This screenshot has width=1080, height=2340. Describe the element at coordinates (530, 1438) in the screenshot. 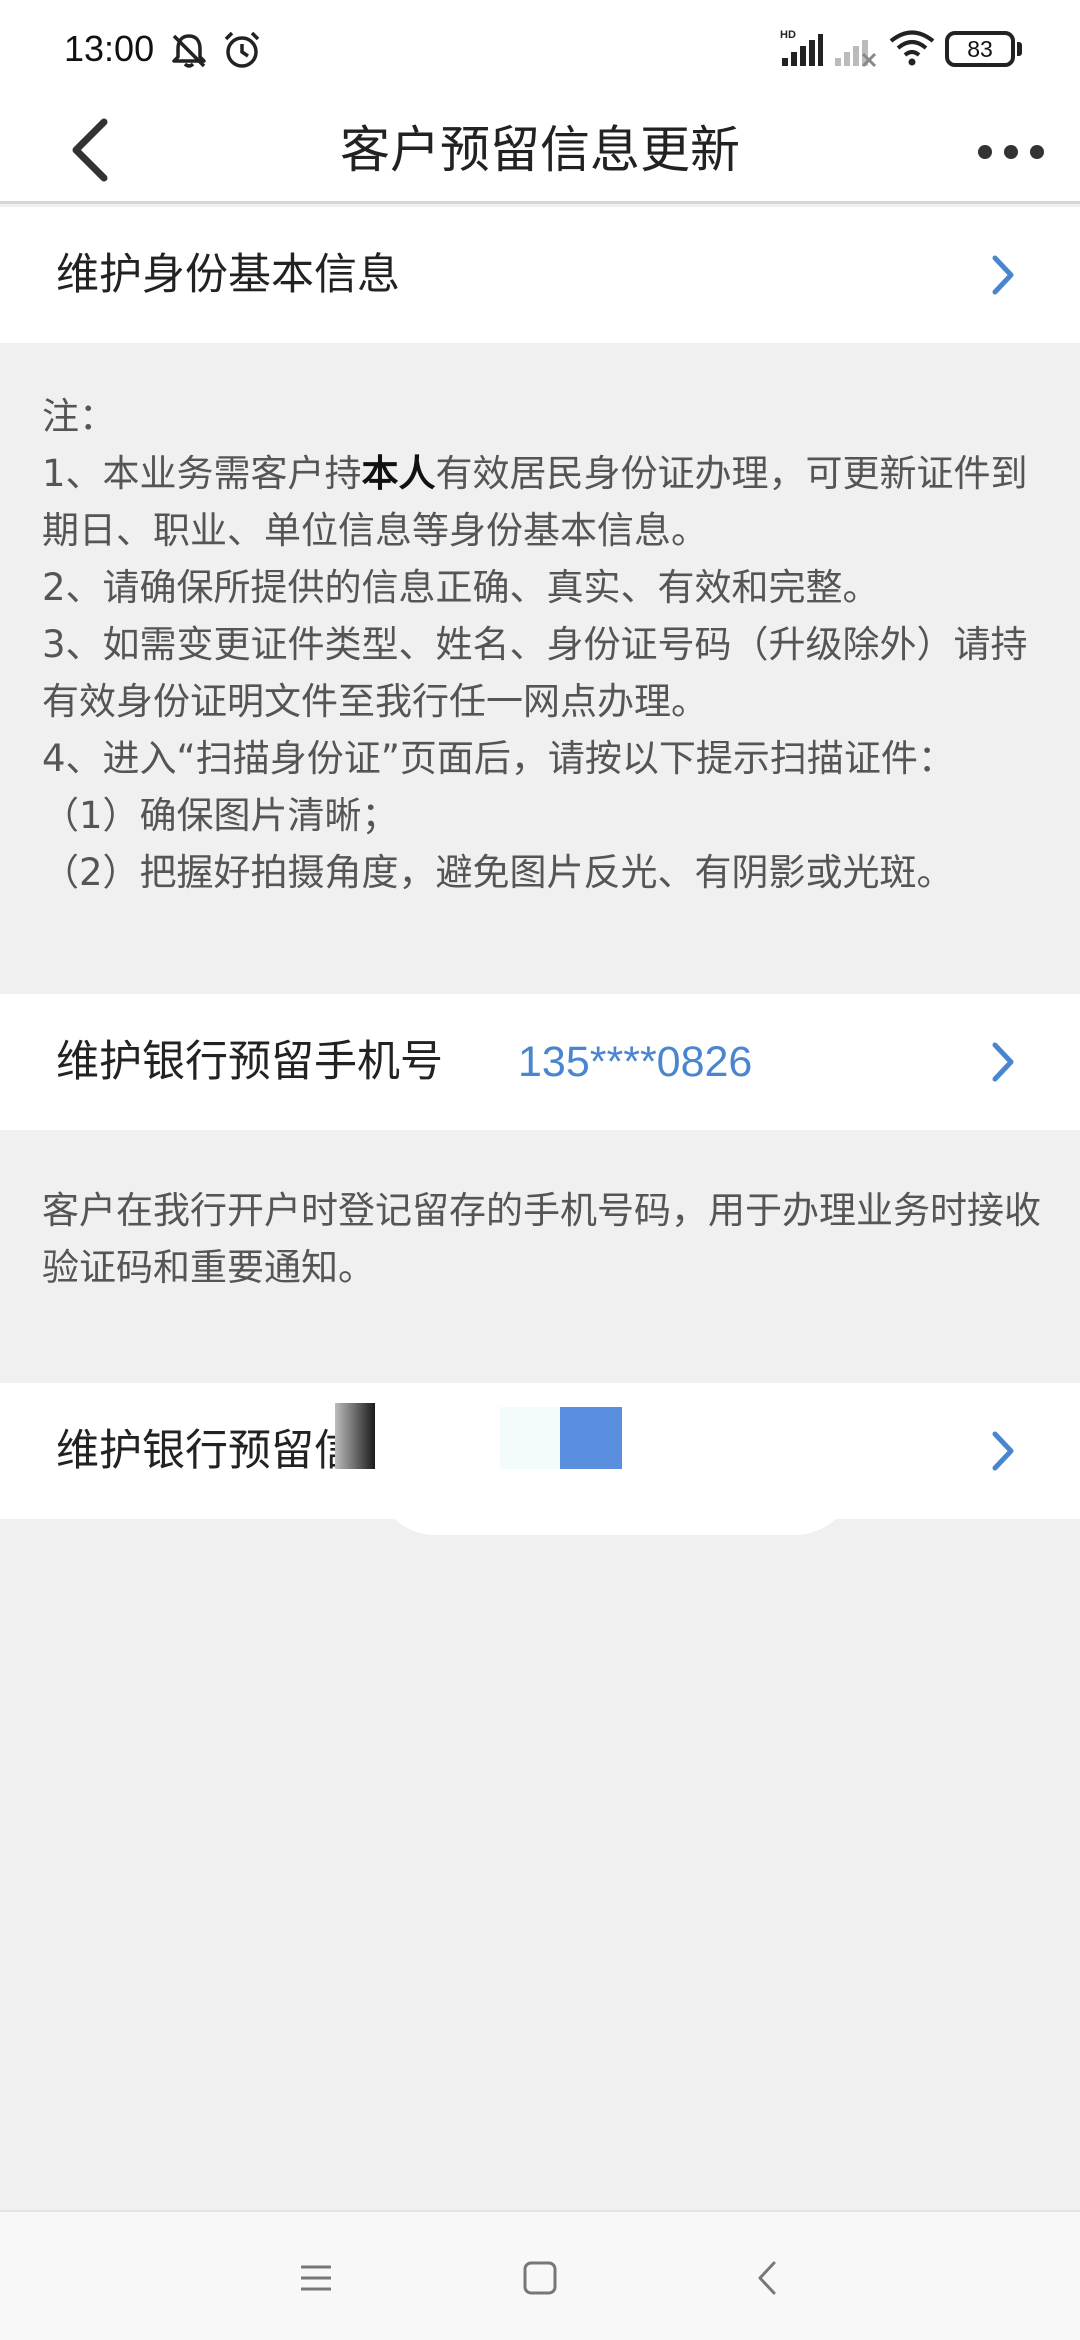

I see `obscured-tint` at that location.